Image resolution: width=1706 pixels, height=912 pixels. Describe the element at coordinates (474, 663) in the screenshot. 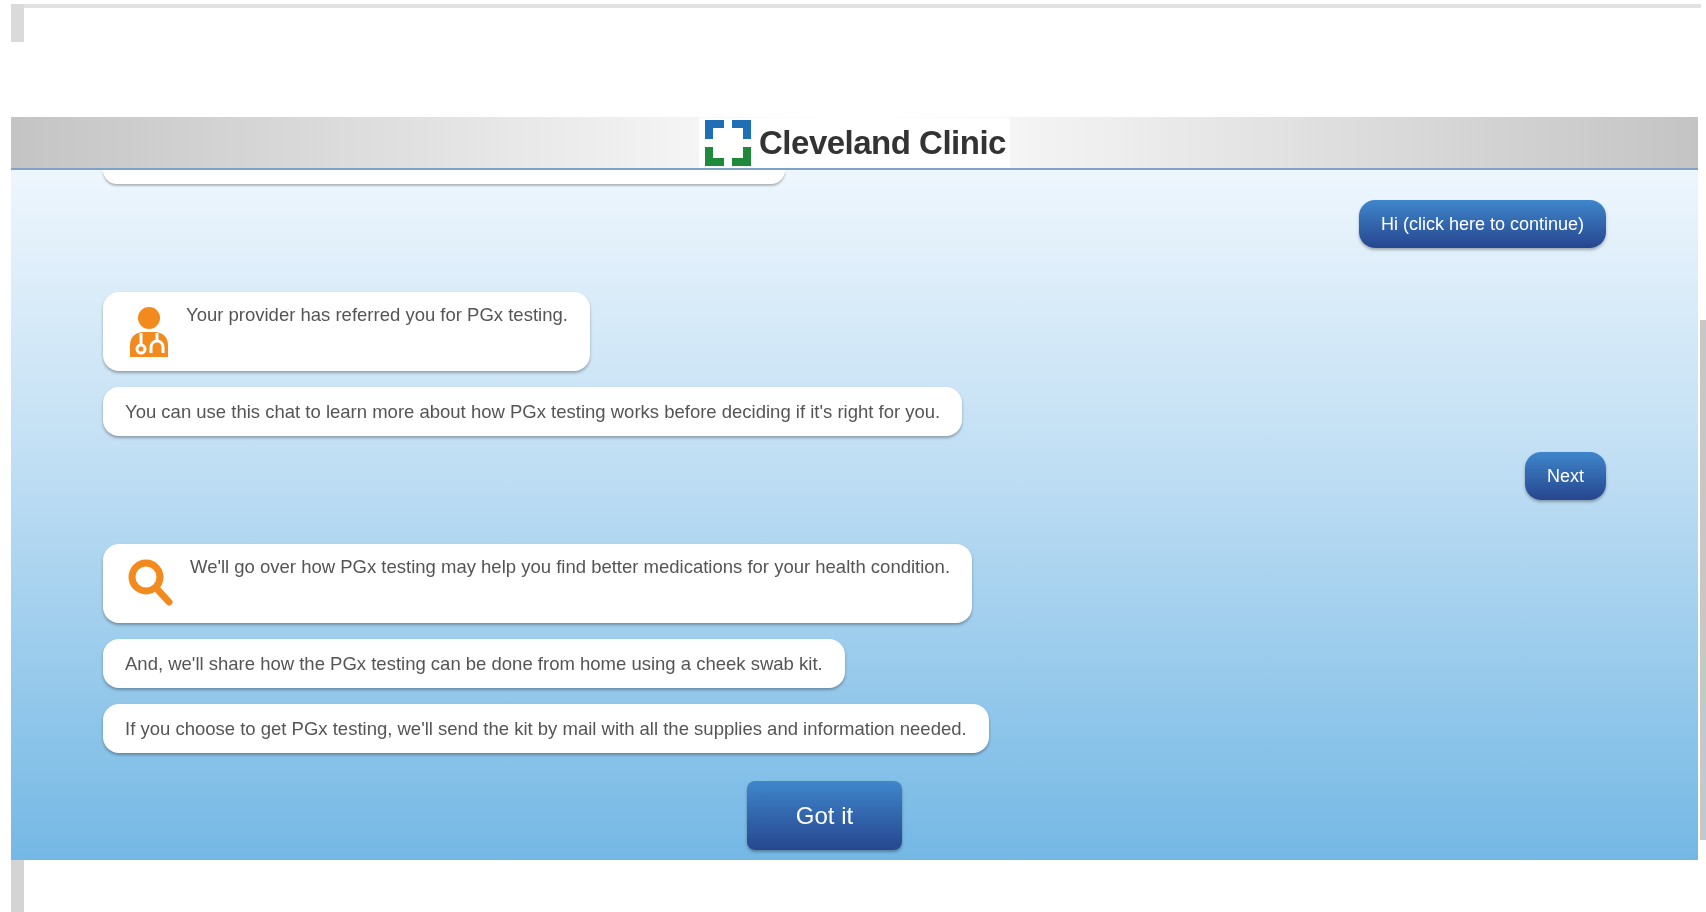

I see `message-text: And, we'll share how the PGx testing can be done from home using a cheek swab kit.` at that location.